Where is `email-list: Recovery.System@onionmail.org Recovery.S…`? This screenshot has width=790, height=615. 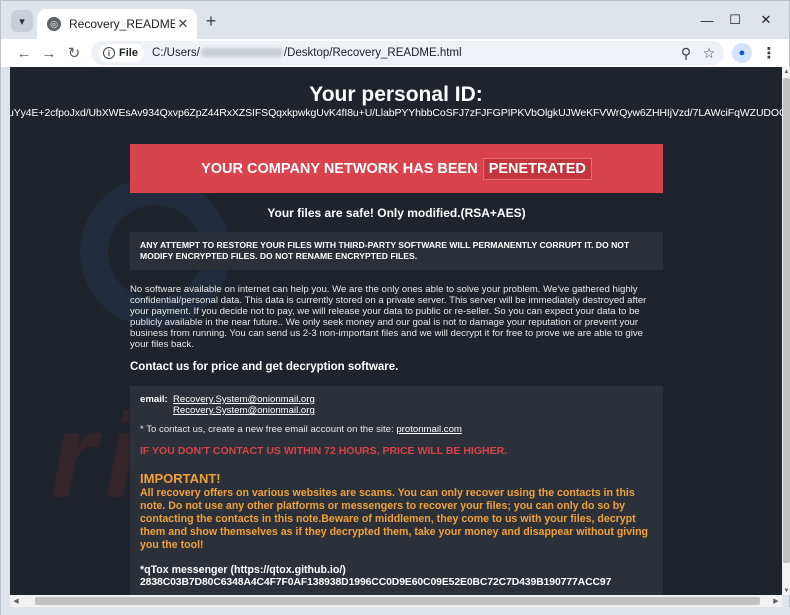
email-list: Recovery.System@onionmail.org Recovery.S… is located at coordinates (244, 405).